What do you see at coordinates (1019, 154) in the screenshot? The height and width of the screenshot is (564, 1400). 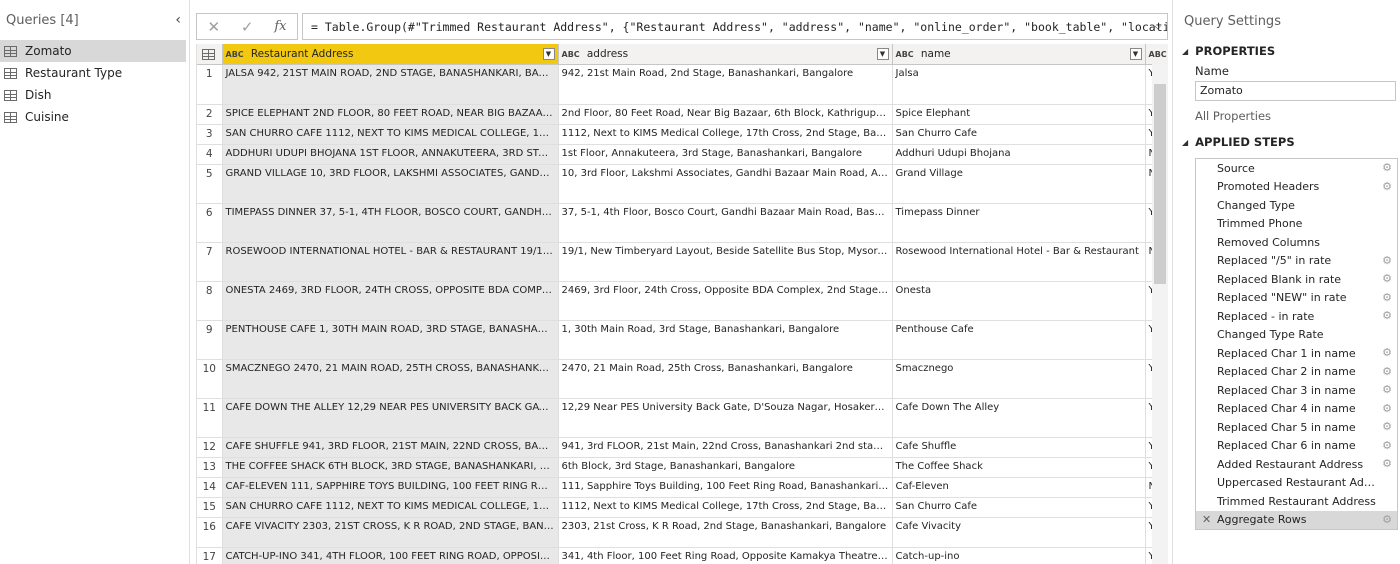 I see `cell-name: Addhuri Udupi Bhojana` at bounding box center [1019, 154].